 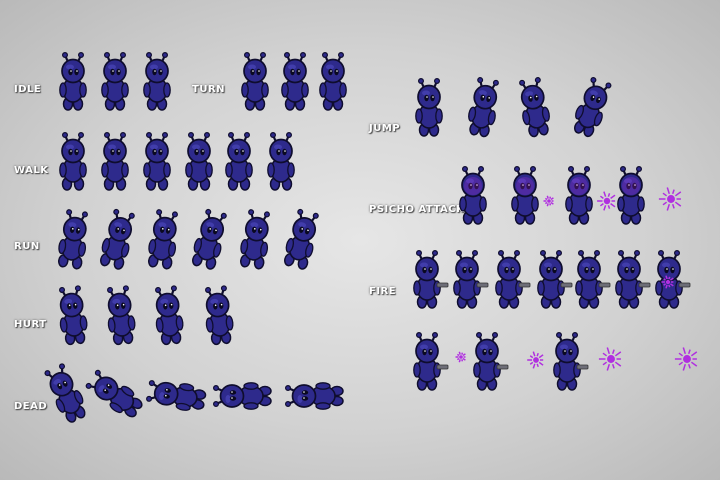 What do you see at coordinates (31, 170) in the screenshot?
I see `label-walk: WALK` at bounding box center [31, 170].